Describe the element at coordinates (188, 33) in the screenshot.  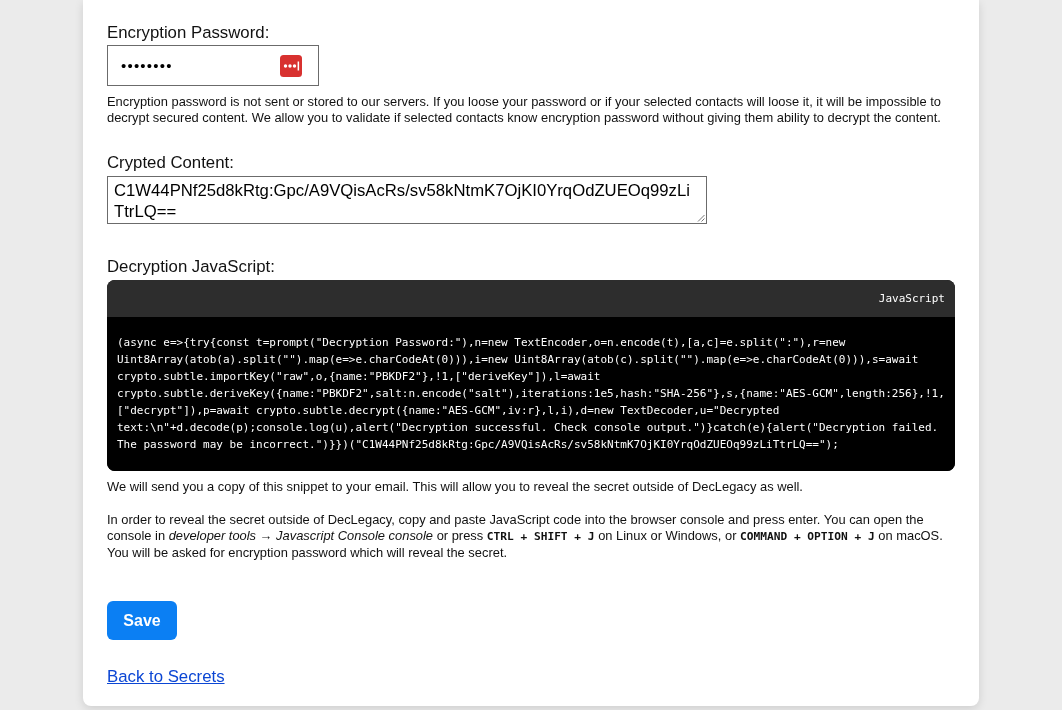
I see `field-label: Encryption Password:` at that location.